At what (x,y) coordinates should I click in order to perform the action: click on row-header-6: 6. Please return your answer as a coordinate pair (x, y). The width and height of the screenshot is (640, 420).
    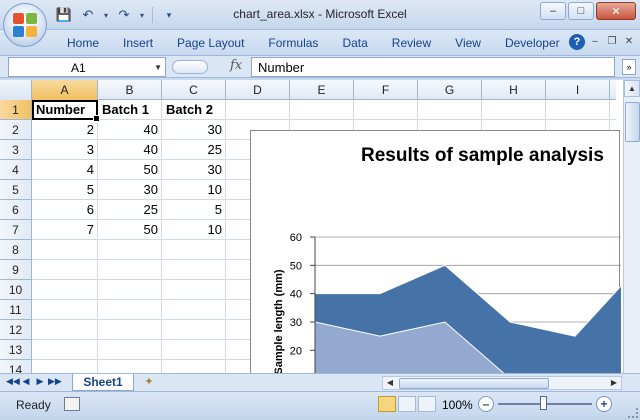
    Looking at the image, I should click on (16, 210).